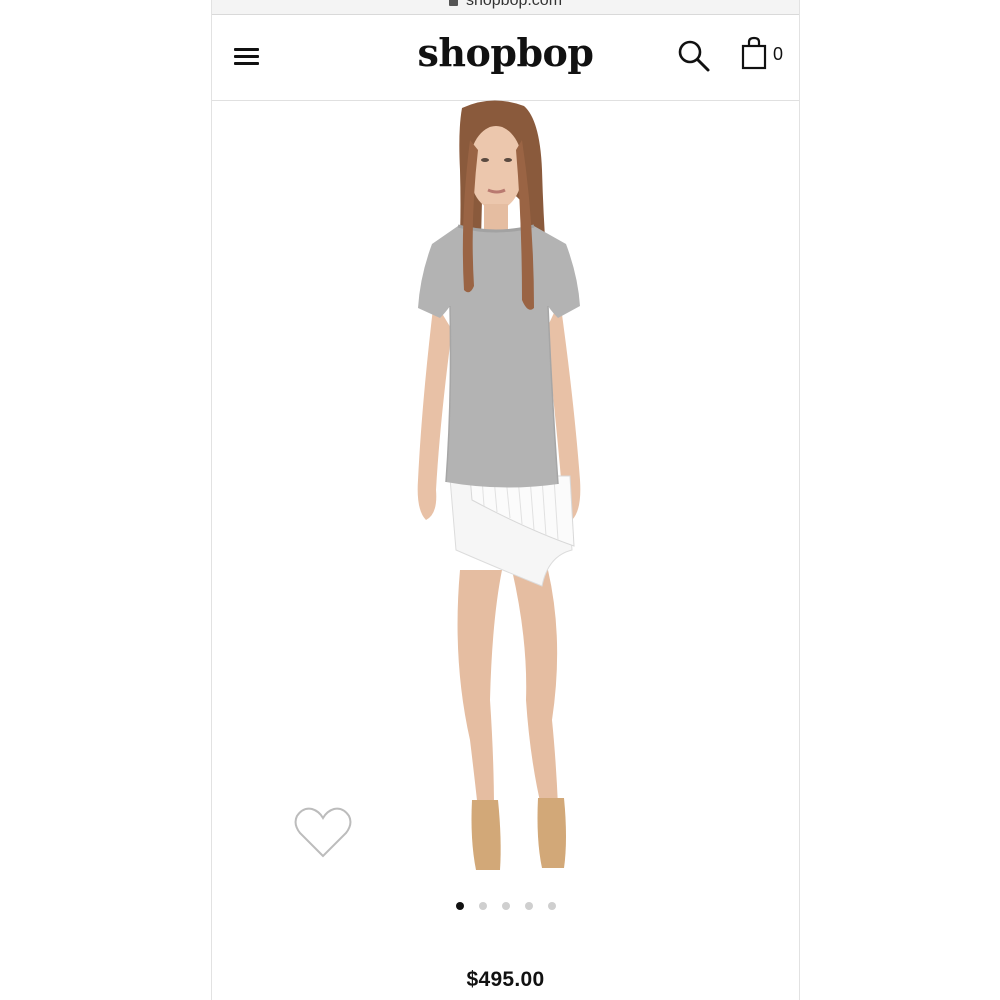 This screenshot has width=1000, height=1000. I want to click on url-text: shopbop.com, so click(514, 4).